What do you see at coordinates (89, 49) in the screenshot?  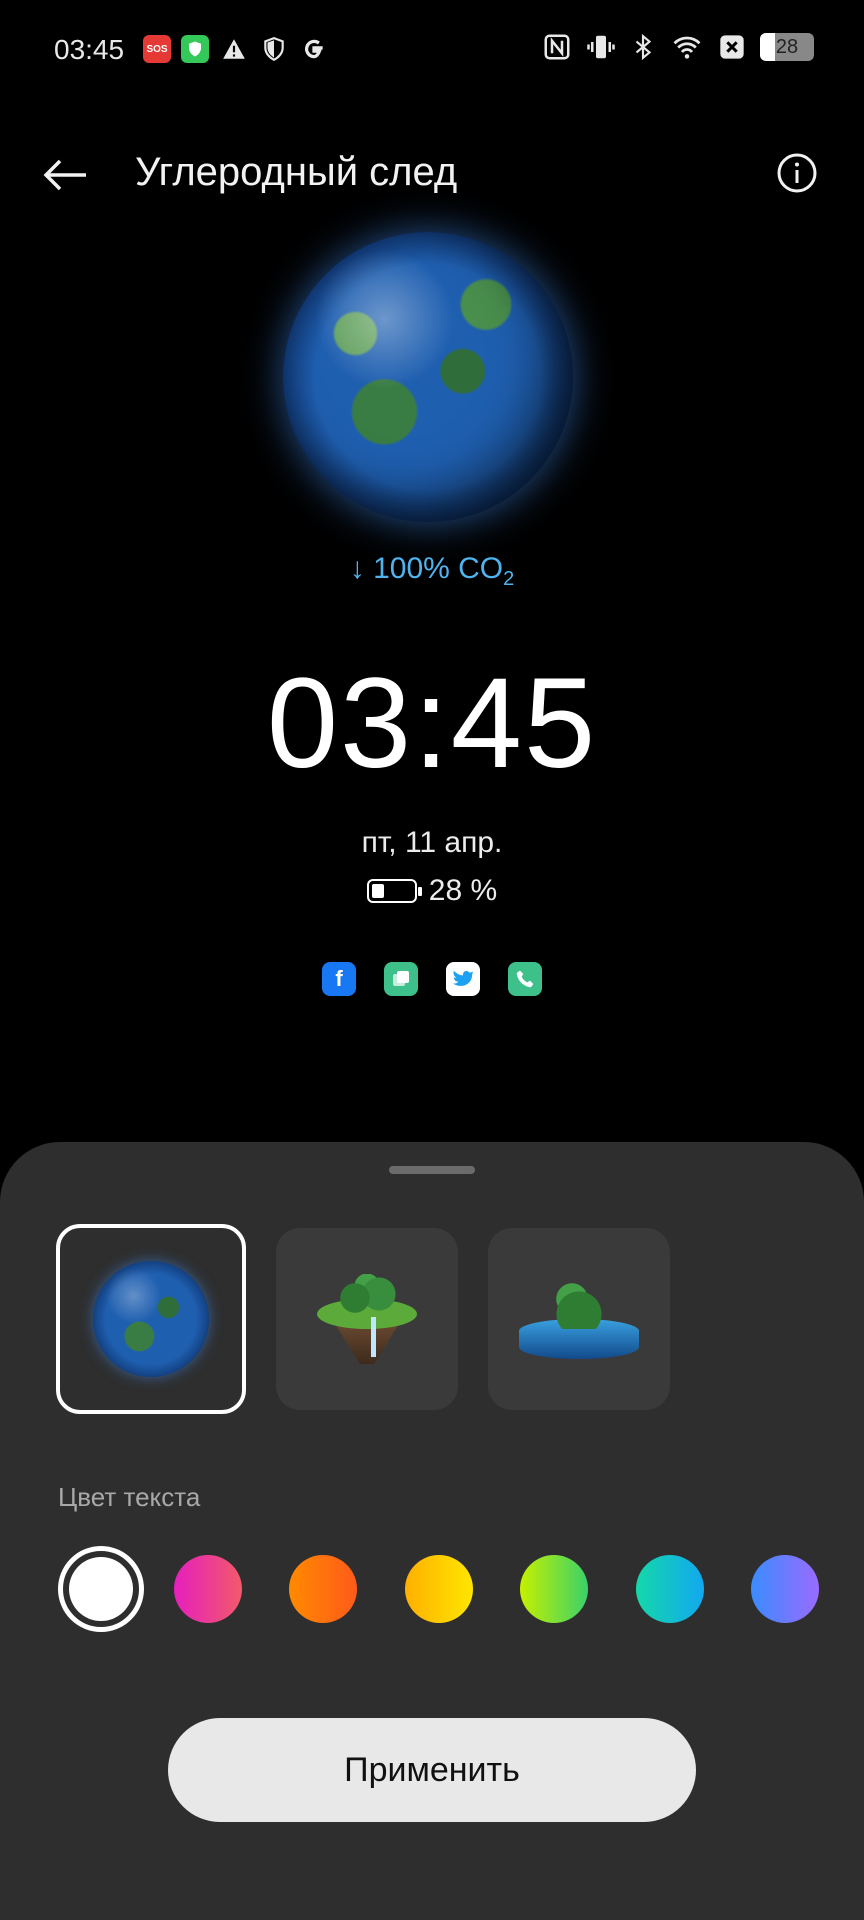 I see `status-time: 03:45` at bounding box center [89, 49].